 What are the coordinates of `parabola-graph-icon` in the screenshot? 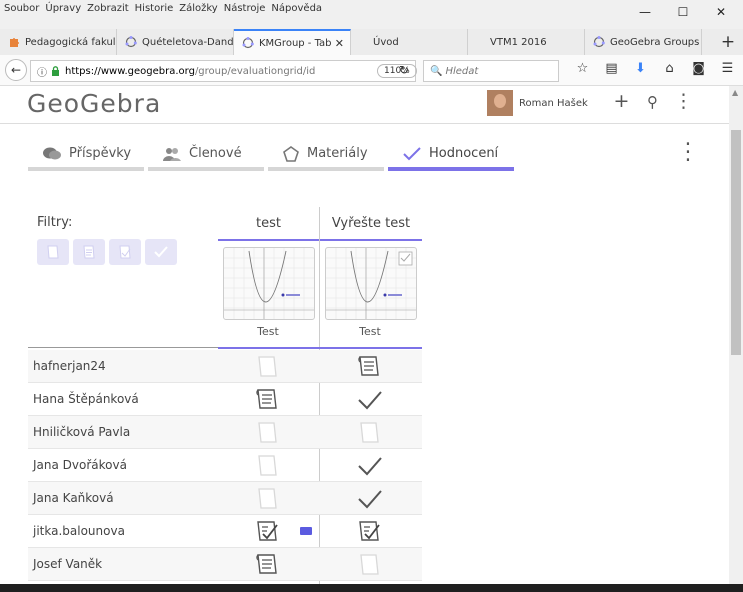 It's located at (269, 283).